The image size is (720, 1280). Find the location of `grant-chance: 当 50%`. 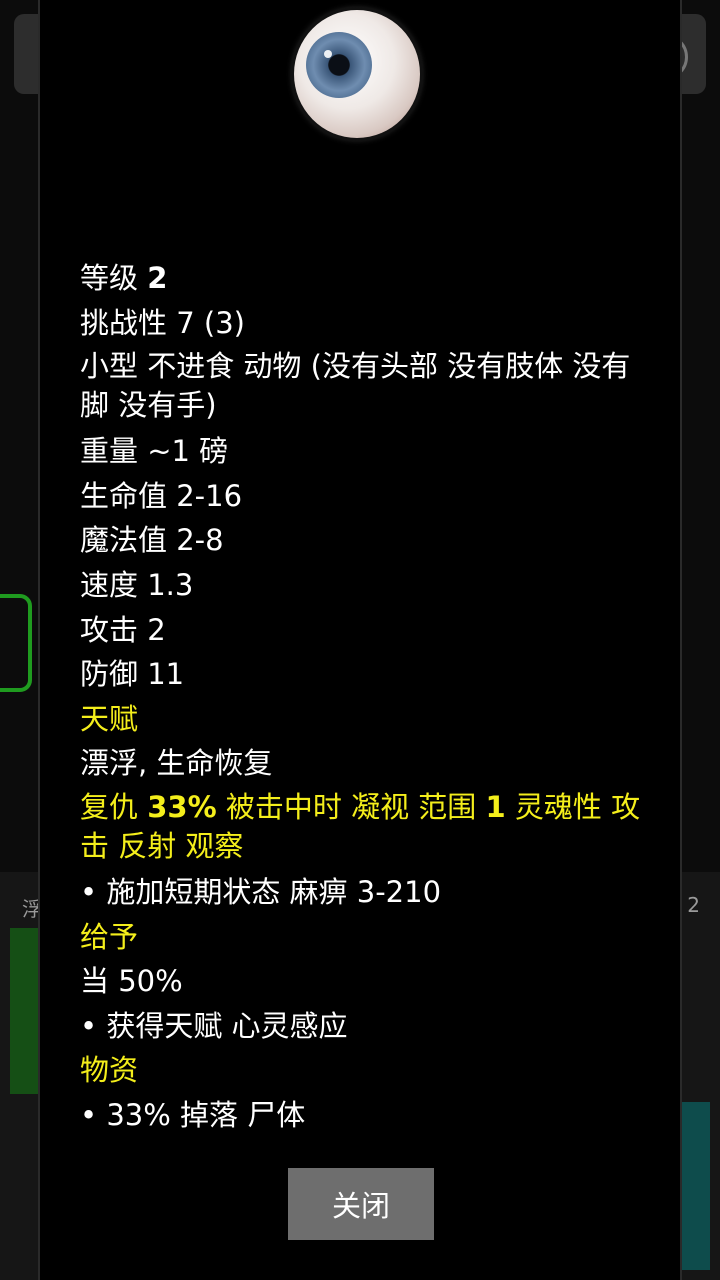

grant-chance: 当 50% is located at coordinates (131, 981).